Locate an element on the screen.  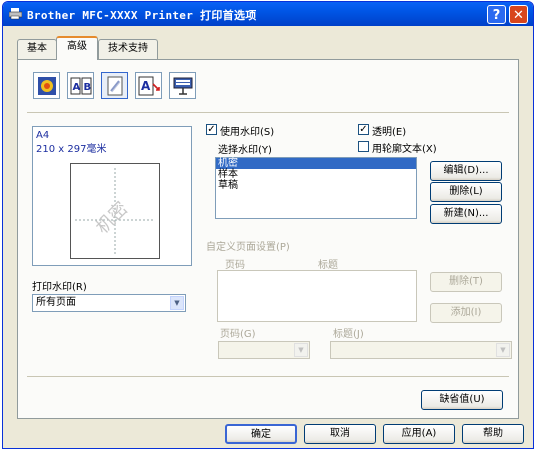
transparent-checkbox: ✓ is located at coordinates (363, 129).